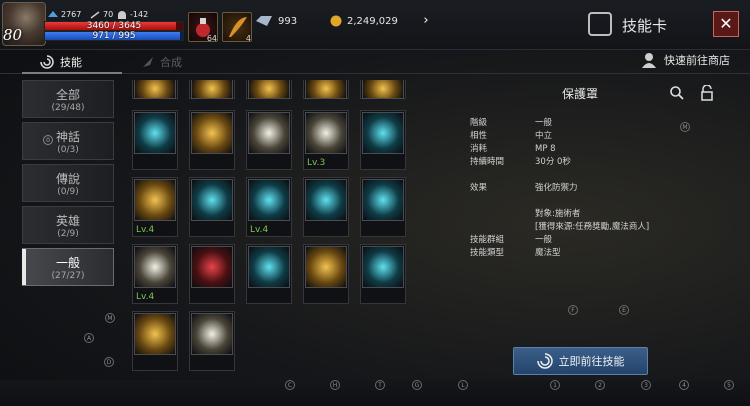 The width and height of the screenshot is (750, 406). What do you see at coordinates (511, 122) in the screenshot?
I see `detail-row-grade: 階級 一般` at bounding box center [511, 122].